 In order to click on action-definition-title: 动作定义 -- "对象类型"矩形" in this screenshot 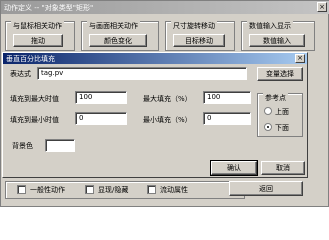, I will do `click(49, 8)`.